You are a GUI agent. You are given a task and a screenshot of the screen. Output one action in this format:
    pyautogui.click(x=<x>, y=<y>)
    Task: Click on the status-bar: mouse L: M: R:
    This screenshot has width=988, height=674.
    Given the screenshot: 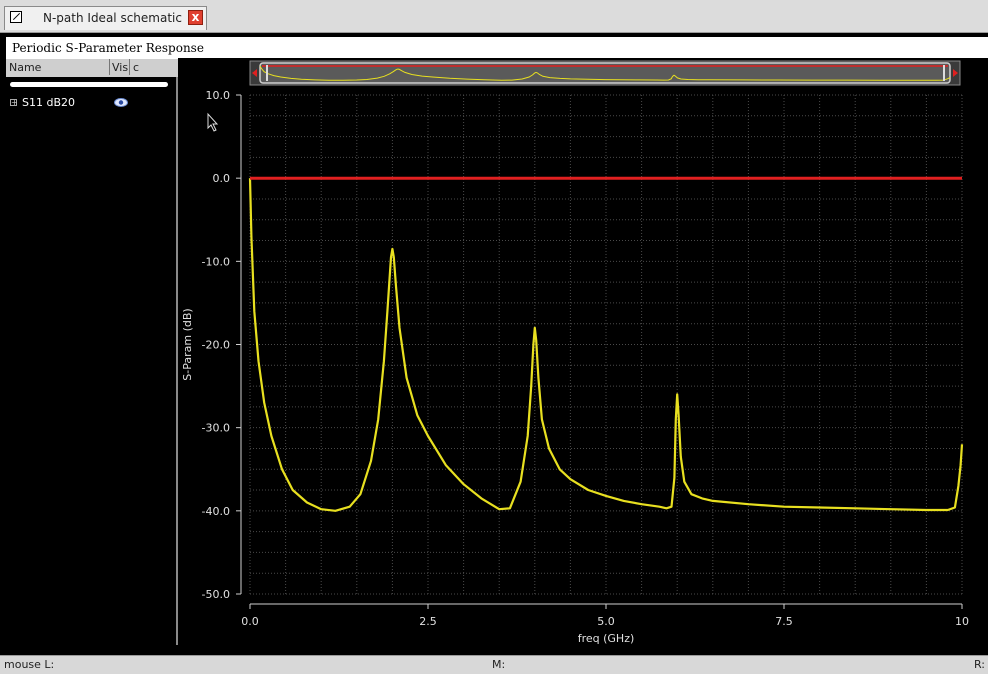 What is the action you would take?
    pyautogui.click(x=494, y=664)
    